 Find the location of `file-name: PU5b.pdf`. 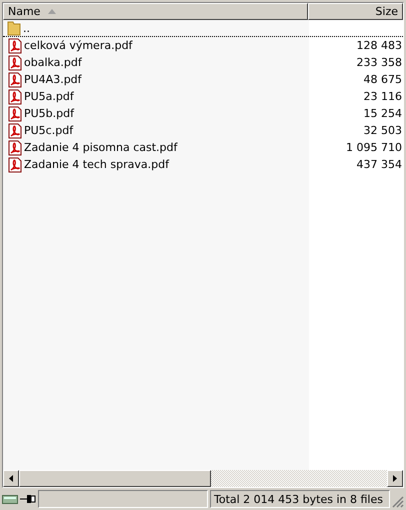

file-name: PU5b.pdf is located at coordinates (49, 113).